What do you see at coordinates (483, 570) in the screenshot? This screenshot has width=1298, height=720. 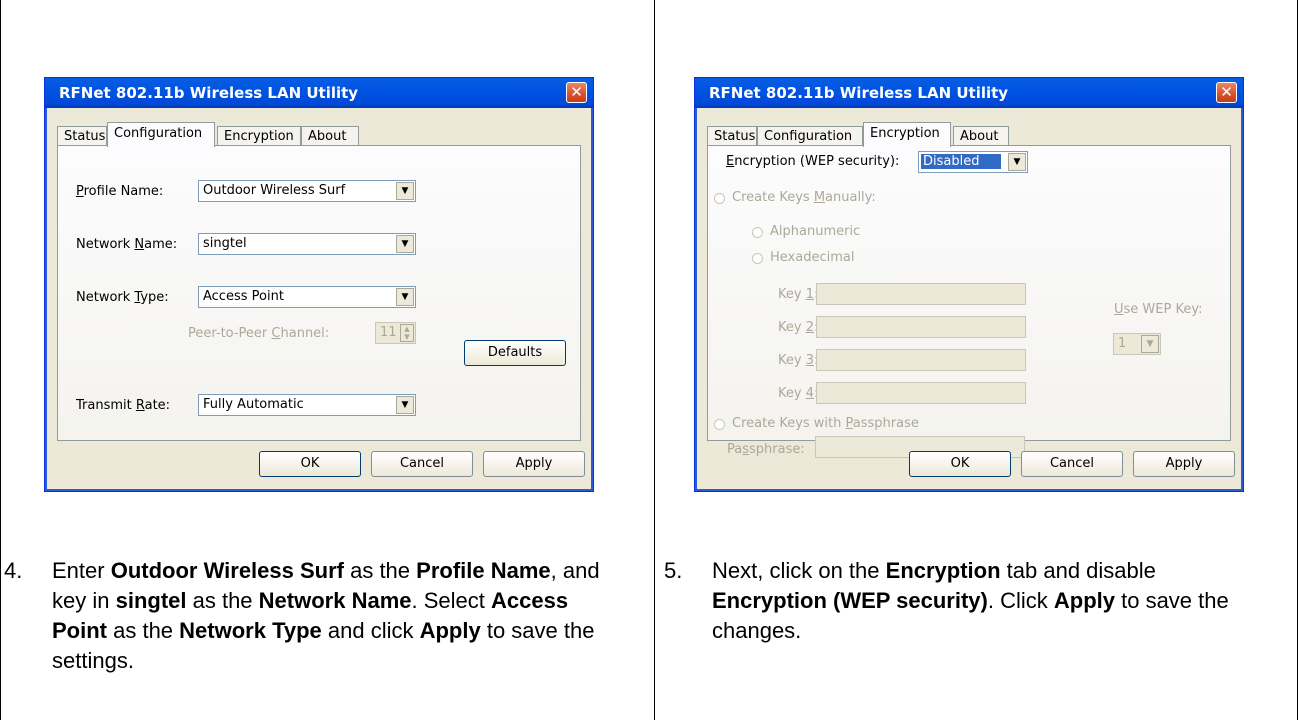 I see `instr-bold: Profile Name` at bounding box center [483, 570].